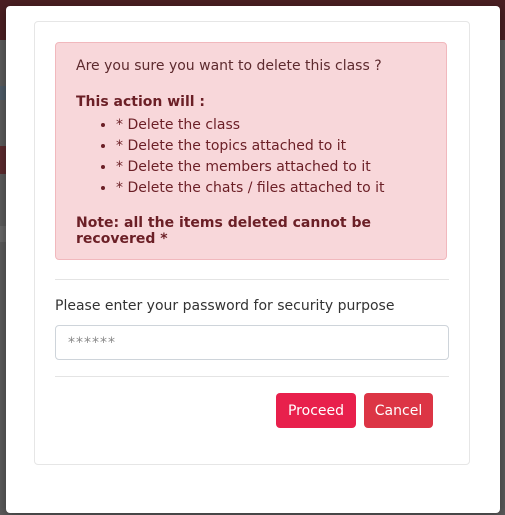 The height and width of the screenshot is (515, 505). What do you see at coordinates (250, 146) in the screenshot?
I see `action-item: * Delete the topics attached to it` at bounding box center [250, 146].